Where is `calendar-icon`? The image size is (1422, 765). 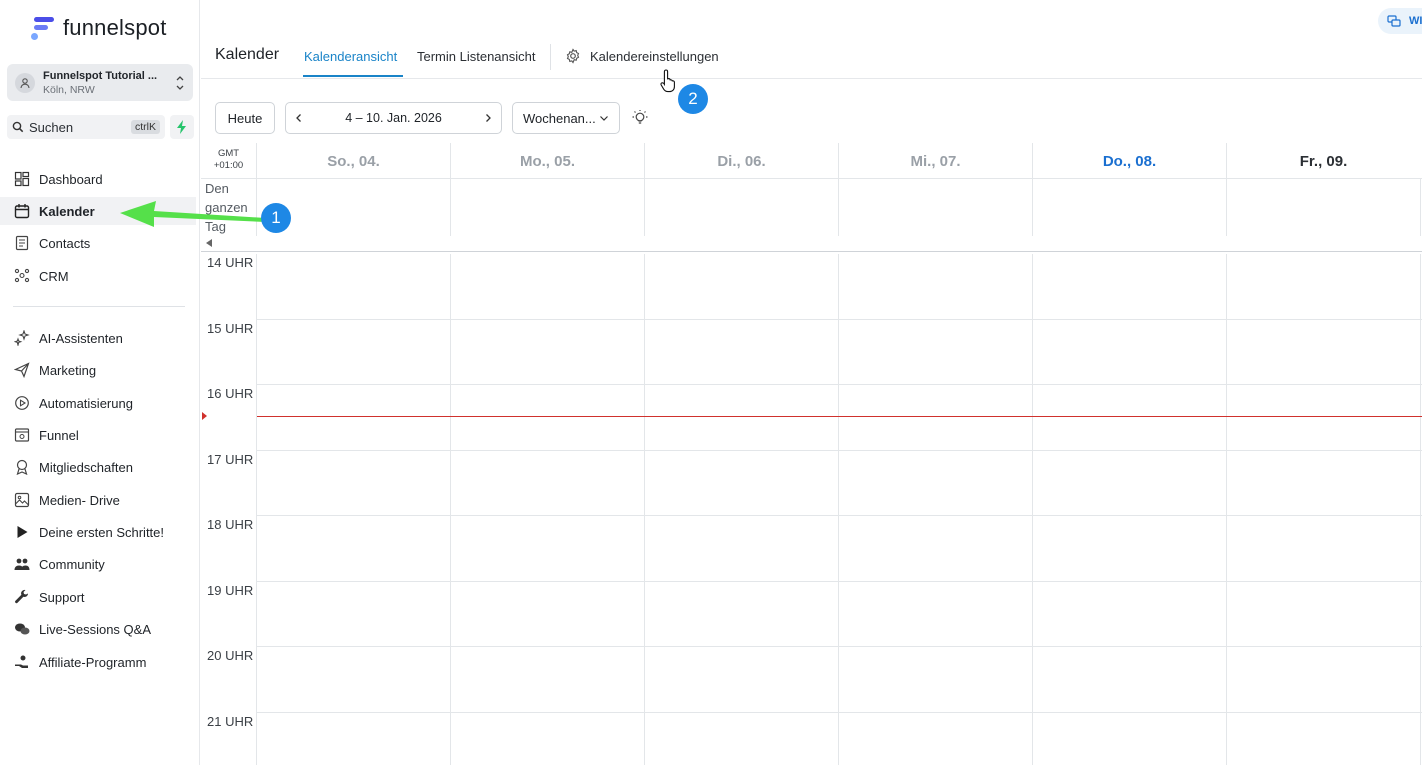 calendar-icon is located at coordinates (22, 211).